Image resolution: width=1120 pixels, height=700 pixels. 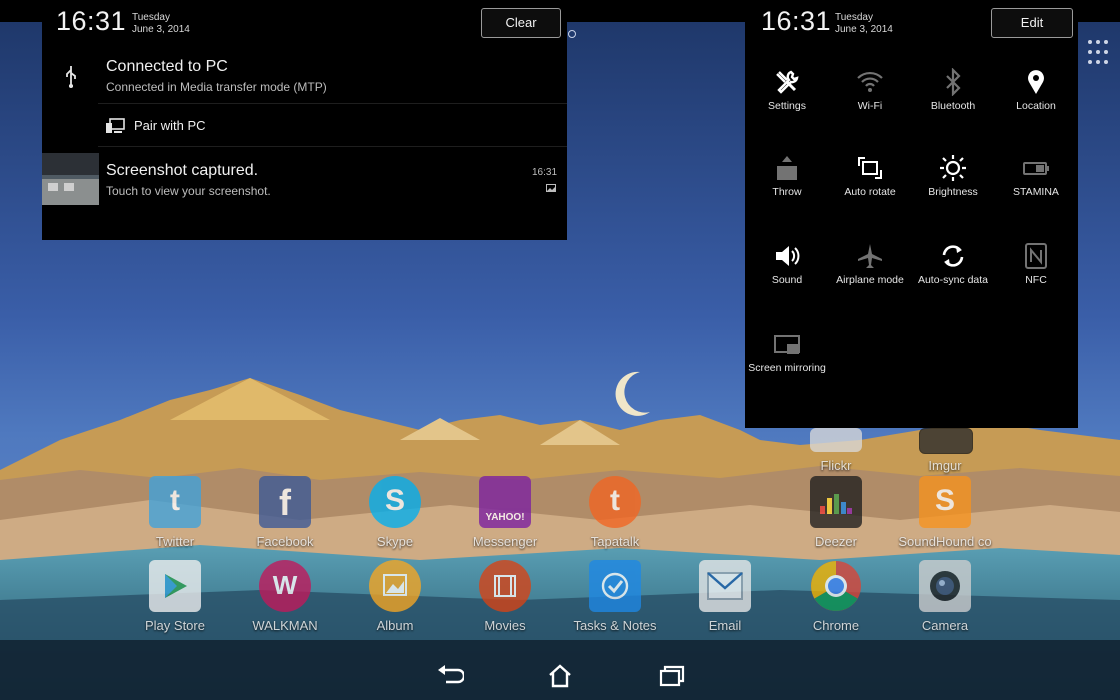 I want to click on imgur-icon, so click(x=946, y=441).